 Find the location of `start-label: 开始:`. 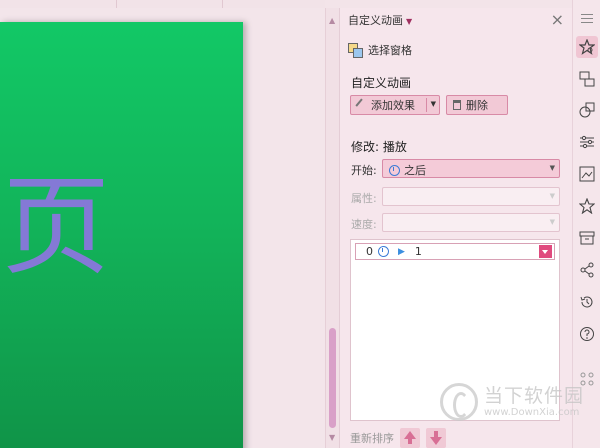

start-label: 开始: is located at coordinates (364, 170).